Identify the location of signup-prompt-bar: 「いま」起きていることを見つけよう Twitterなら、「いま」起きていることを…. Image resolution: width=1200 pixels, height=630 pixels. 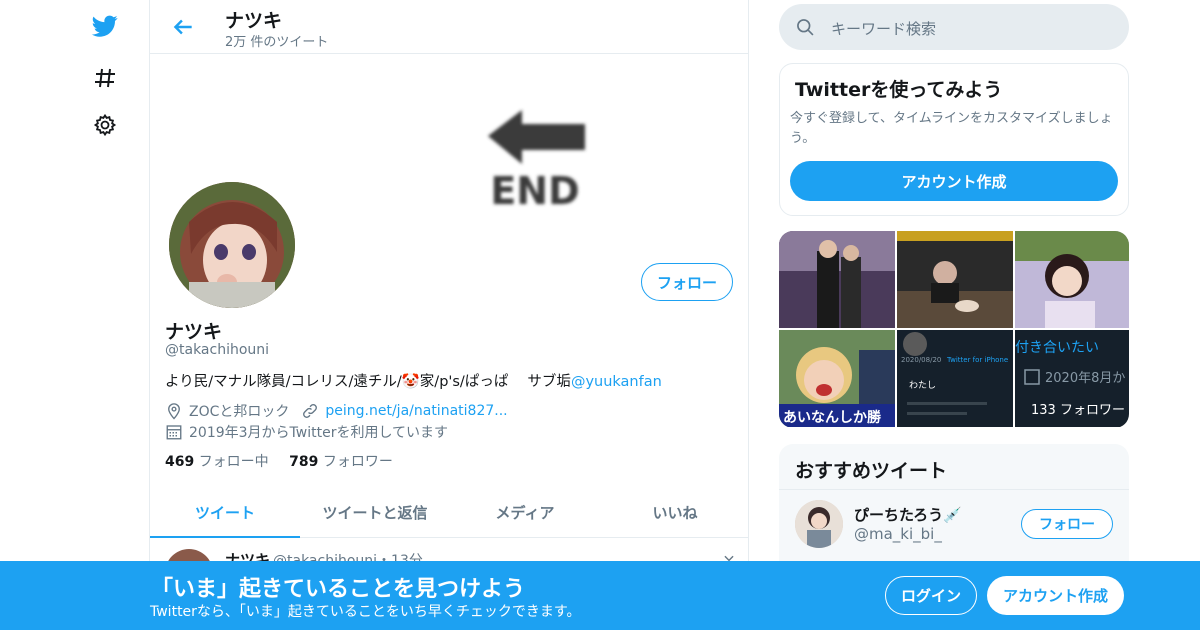
(600, 595).